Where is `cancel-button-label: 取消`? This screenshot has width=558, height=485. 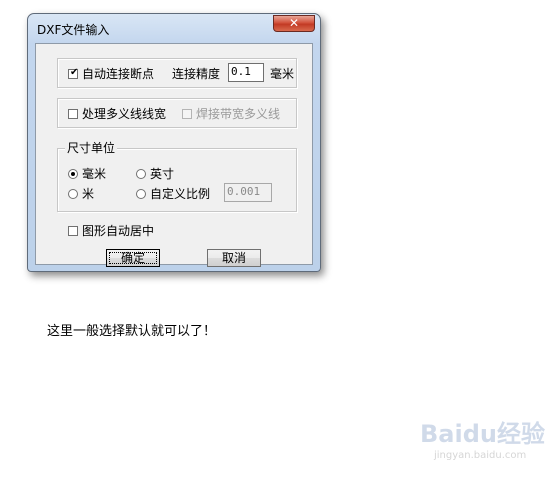
cancel-button-label: 取消 is located at coordinates (233, 258).